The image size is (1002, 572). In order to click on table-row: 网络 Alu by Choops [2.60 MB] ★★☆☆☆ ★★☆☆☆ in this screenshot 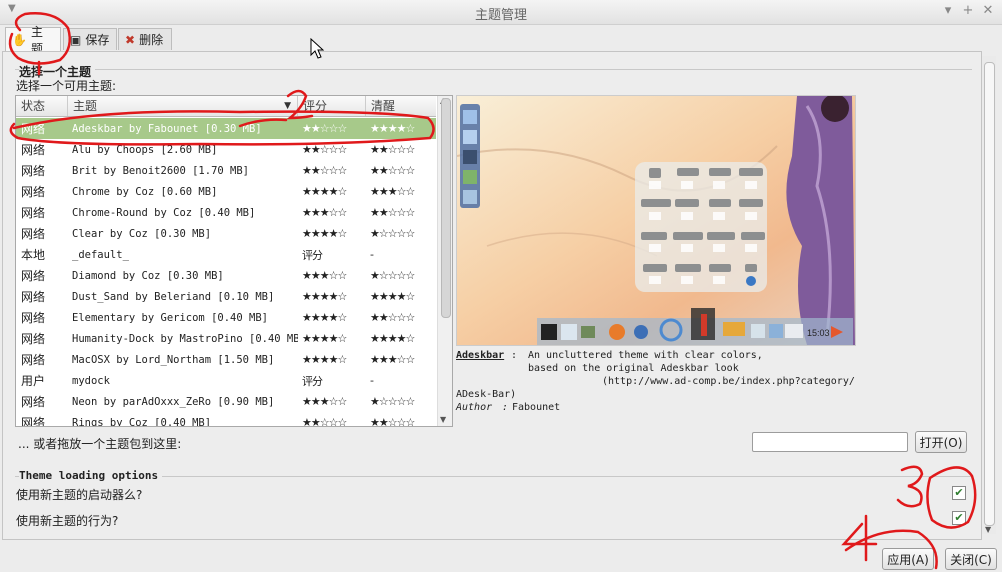, I will do `click(226, 149)`.